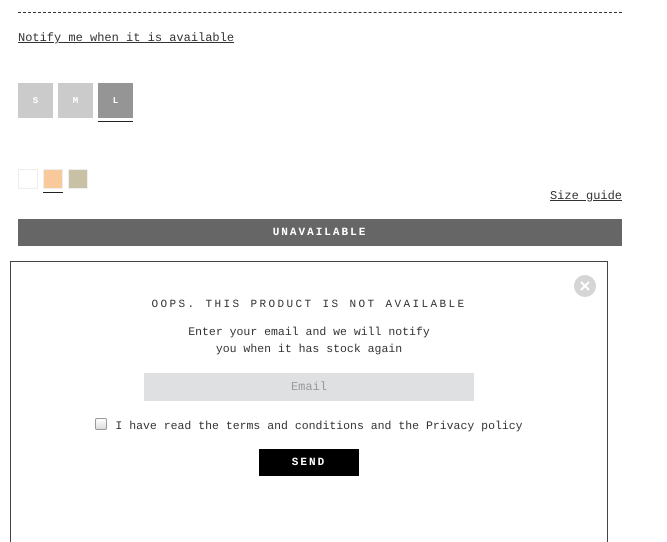 The height and width of the screenshot is (542, 667). I want to click on modal-message: Enter your email and we will notify you when it has stock again, so click(309, 341).